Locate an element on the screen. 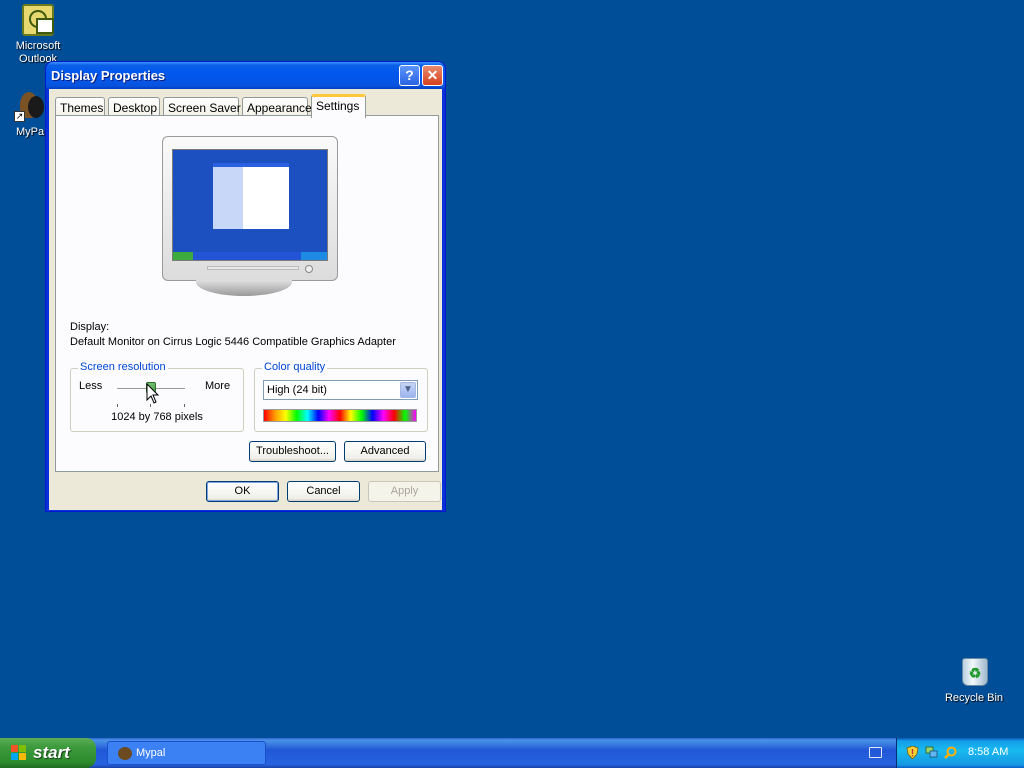 This screenshot has width=1024, height=768. mypal-icon is located at coordinates (125, 753).